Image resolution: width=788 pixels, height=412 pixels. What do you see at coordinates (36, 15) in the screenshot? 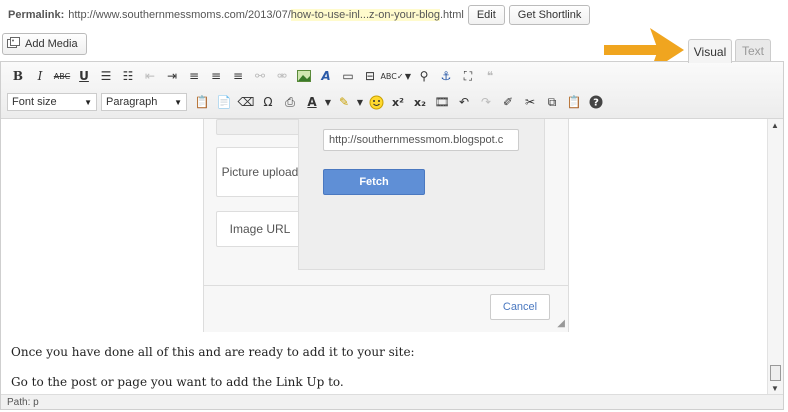
I see `permalink-label: Permalink:` at bounding box center [36, 15].